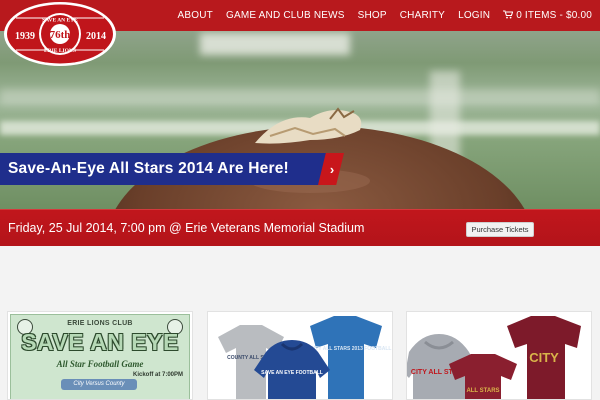 This screenshot has width=600, height=400. What do you see at coordinates (60, 21) in the screenshot?
I see `logo-name-top: SAVE AN EYE` at bounding box center [60, 21].